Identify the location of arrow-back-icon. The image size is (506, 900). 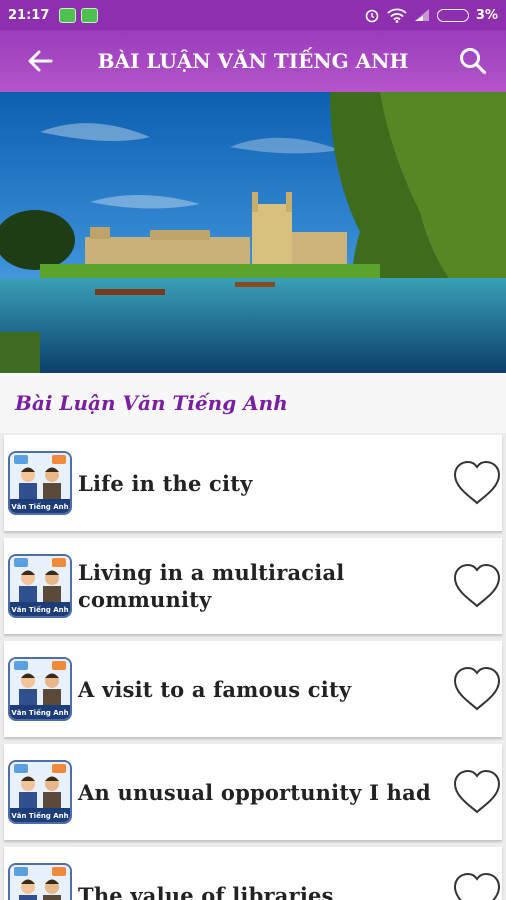
(40, 61).